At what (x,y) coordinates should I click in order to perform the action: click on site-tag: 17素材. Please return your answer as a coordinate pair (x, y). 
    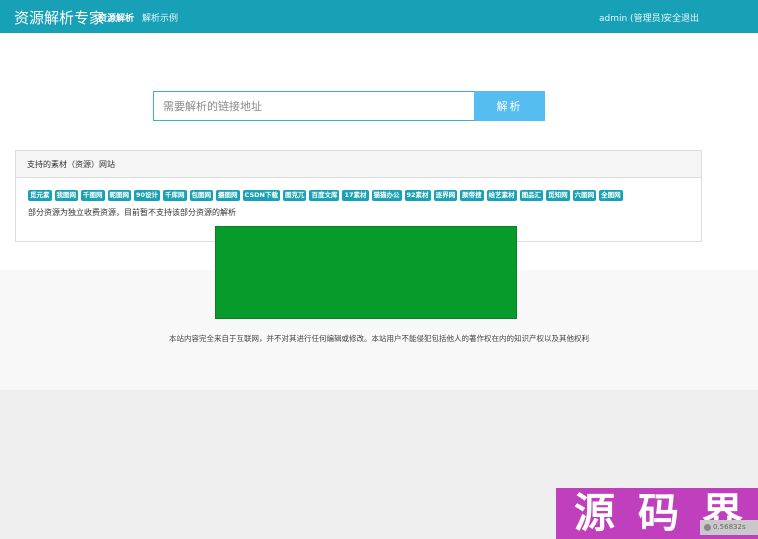
    Looking at the image, I should click on (355, 195).